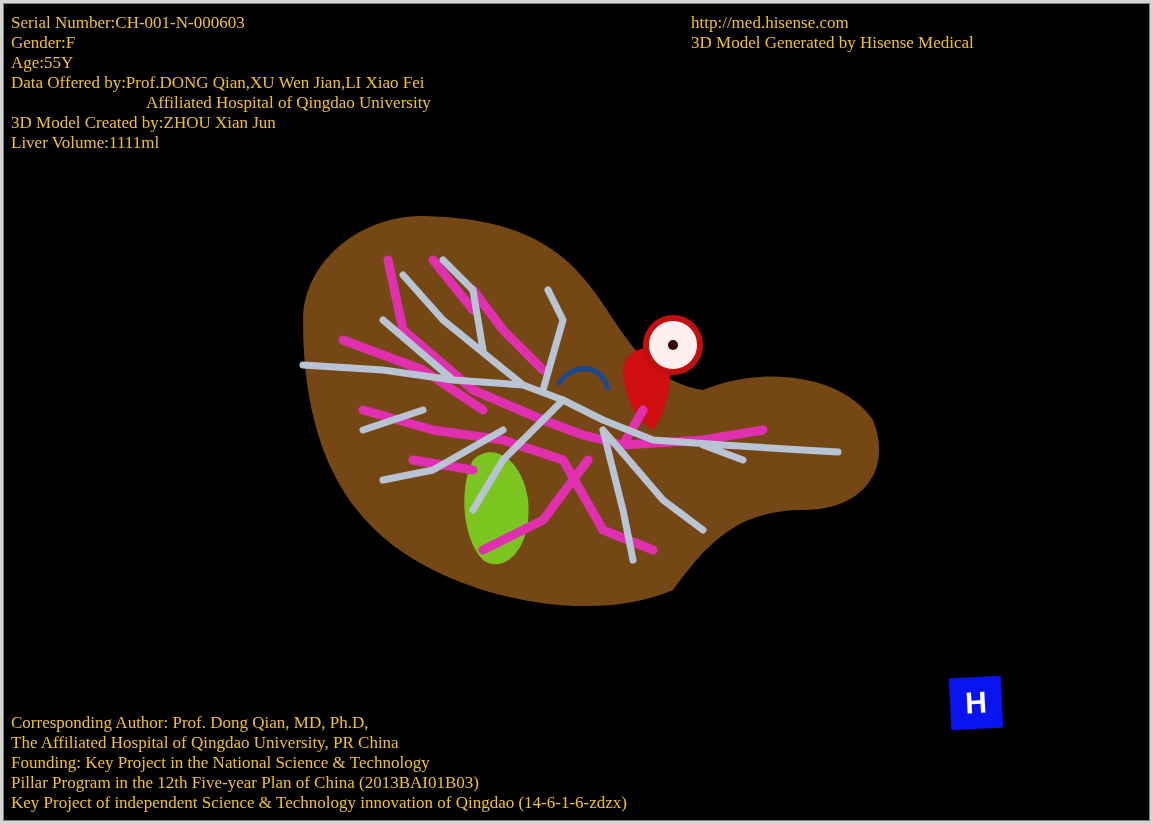 This screenshot has width=1153, height=824. Describe the element at coordinates (205, 743) in the screenshot. I see `credit-line: The Affiliated Hospital of Qingdao University, PR China` at that location.